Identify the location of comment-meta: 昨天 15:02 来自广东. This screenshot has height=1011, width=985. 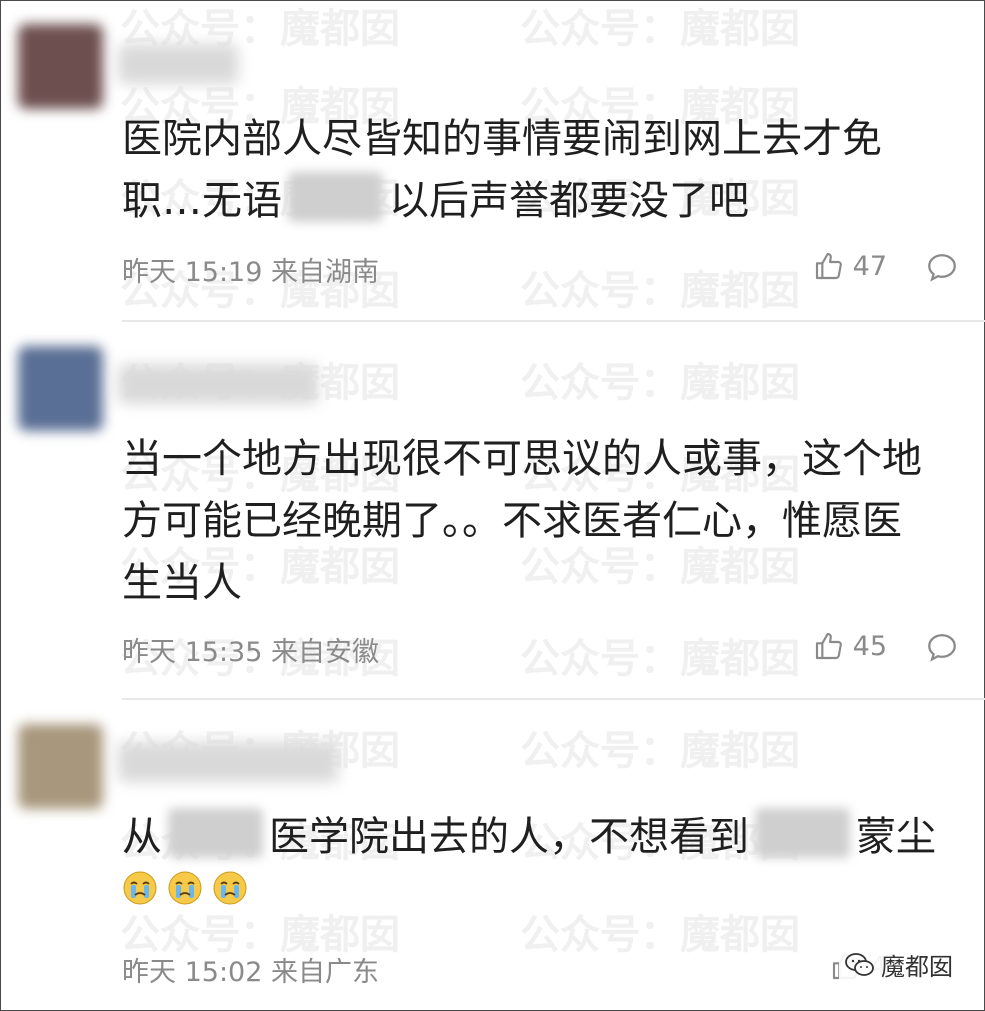
(250, 972).